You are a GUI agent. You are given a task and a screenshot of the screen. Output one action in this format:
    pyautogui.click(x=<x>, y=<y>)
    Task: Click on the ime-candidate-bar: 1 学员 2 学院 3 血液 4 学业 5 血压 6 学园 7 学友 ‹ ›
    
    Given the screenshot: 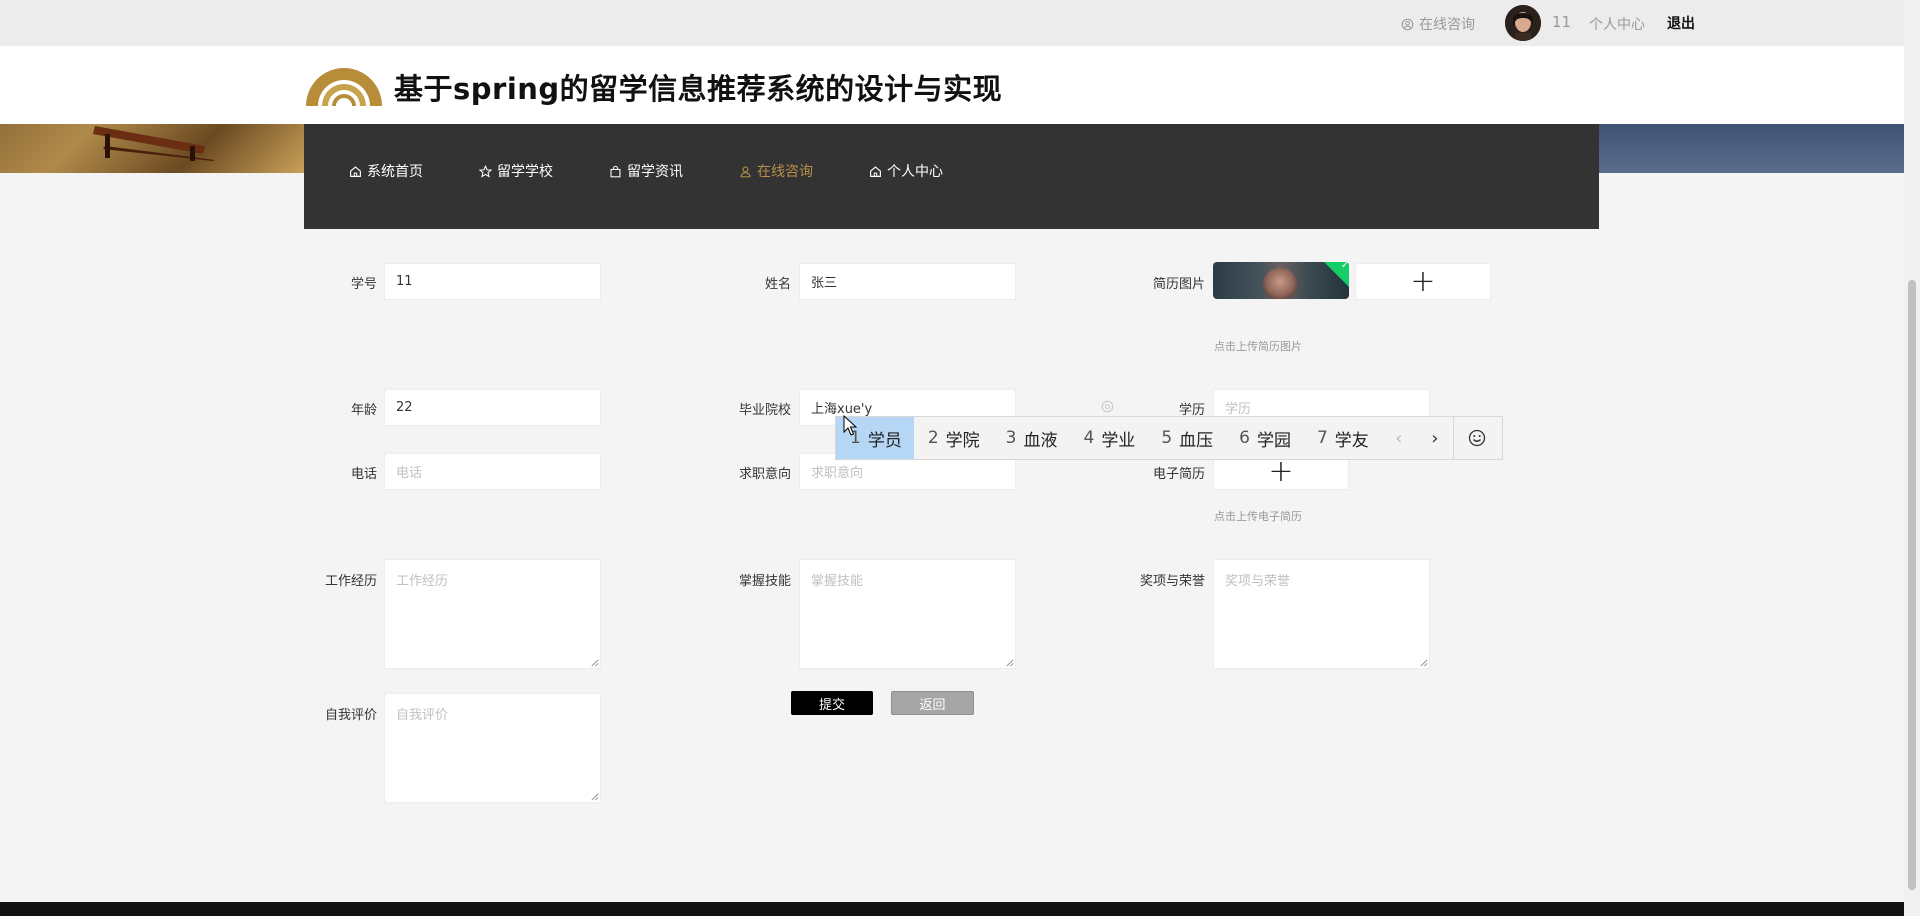 What is the action you would take?
    pyautogui.click(x=1169, y=438)
    